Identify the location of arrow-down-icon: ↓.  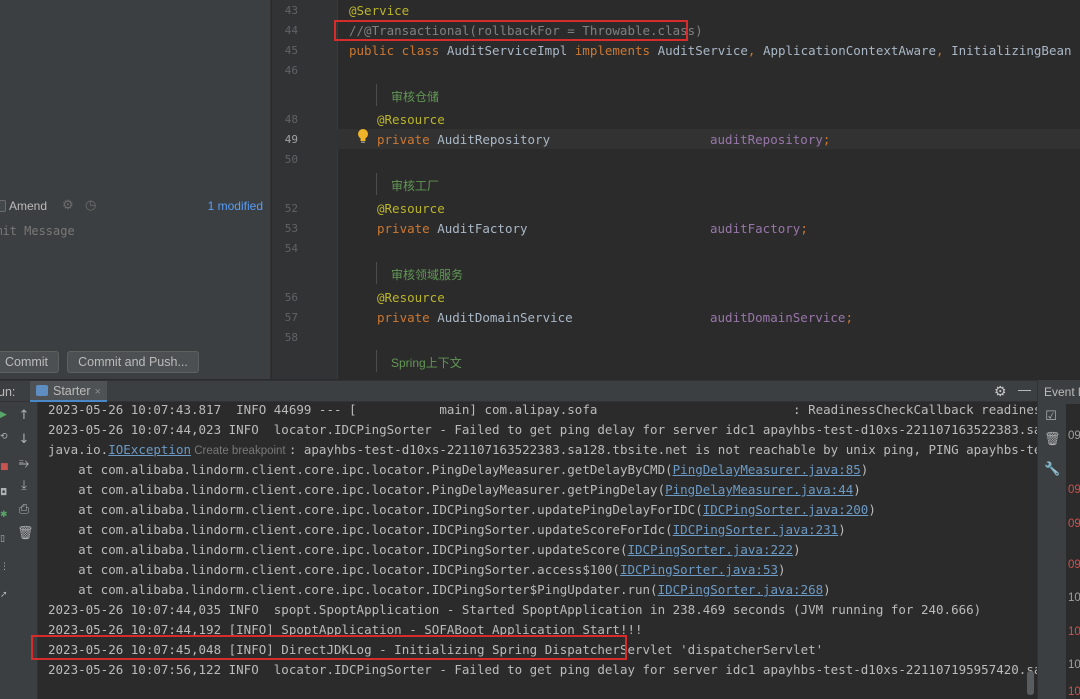
(24, 439).